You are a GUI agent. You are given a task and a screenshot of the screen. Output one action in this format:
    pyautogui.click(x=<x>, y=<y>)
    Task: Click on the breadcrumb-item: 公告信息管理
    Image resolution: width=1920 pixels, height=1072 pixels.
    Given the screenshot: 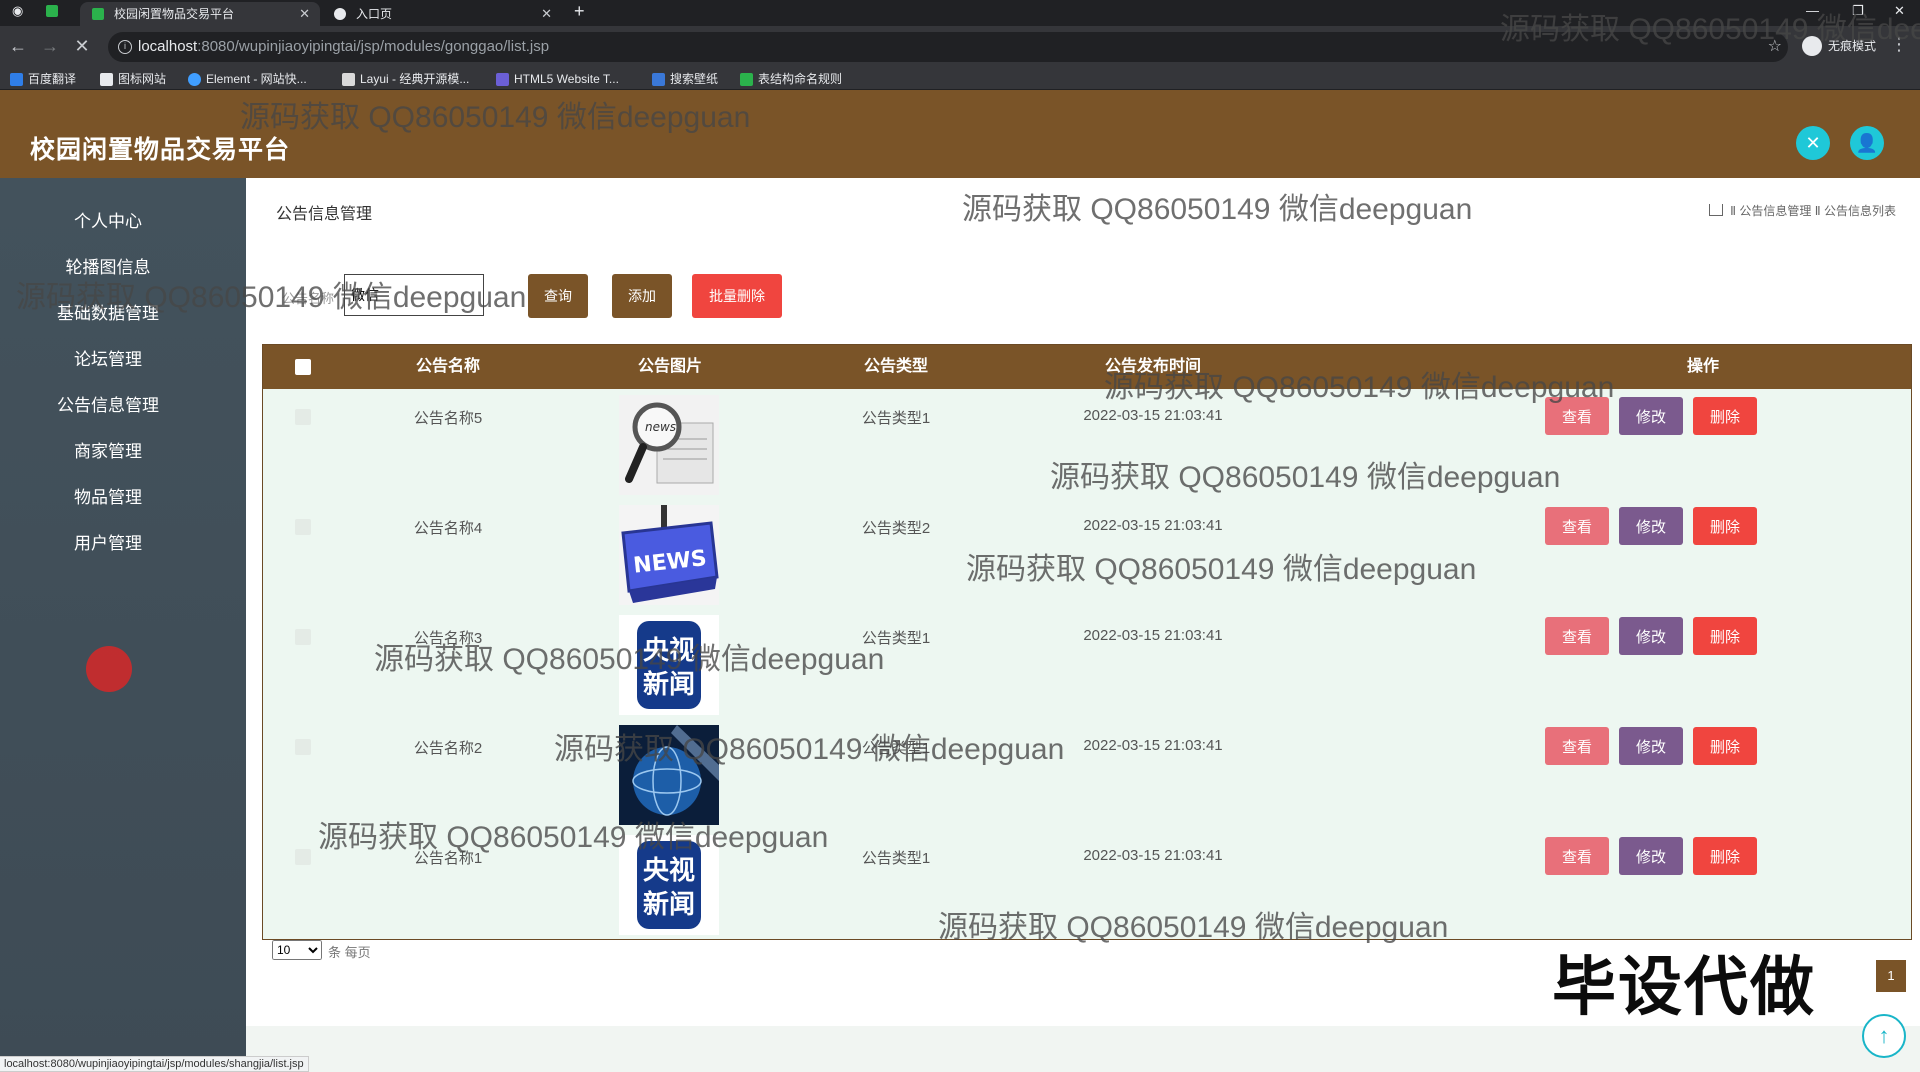 What is the action you would take?
    pyautogui.click(x=1775, y=211)
    